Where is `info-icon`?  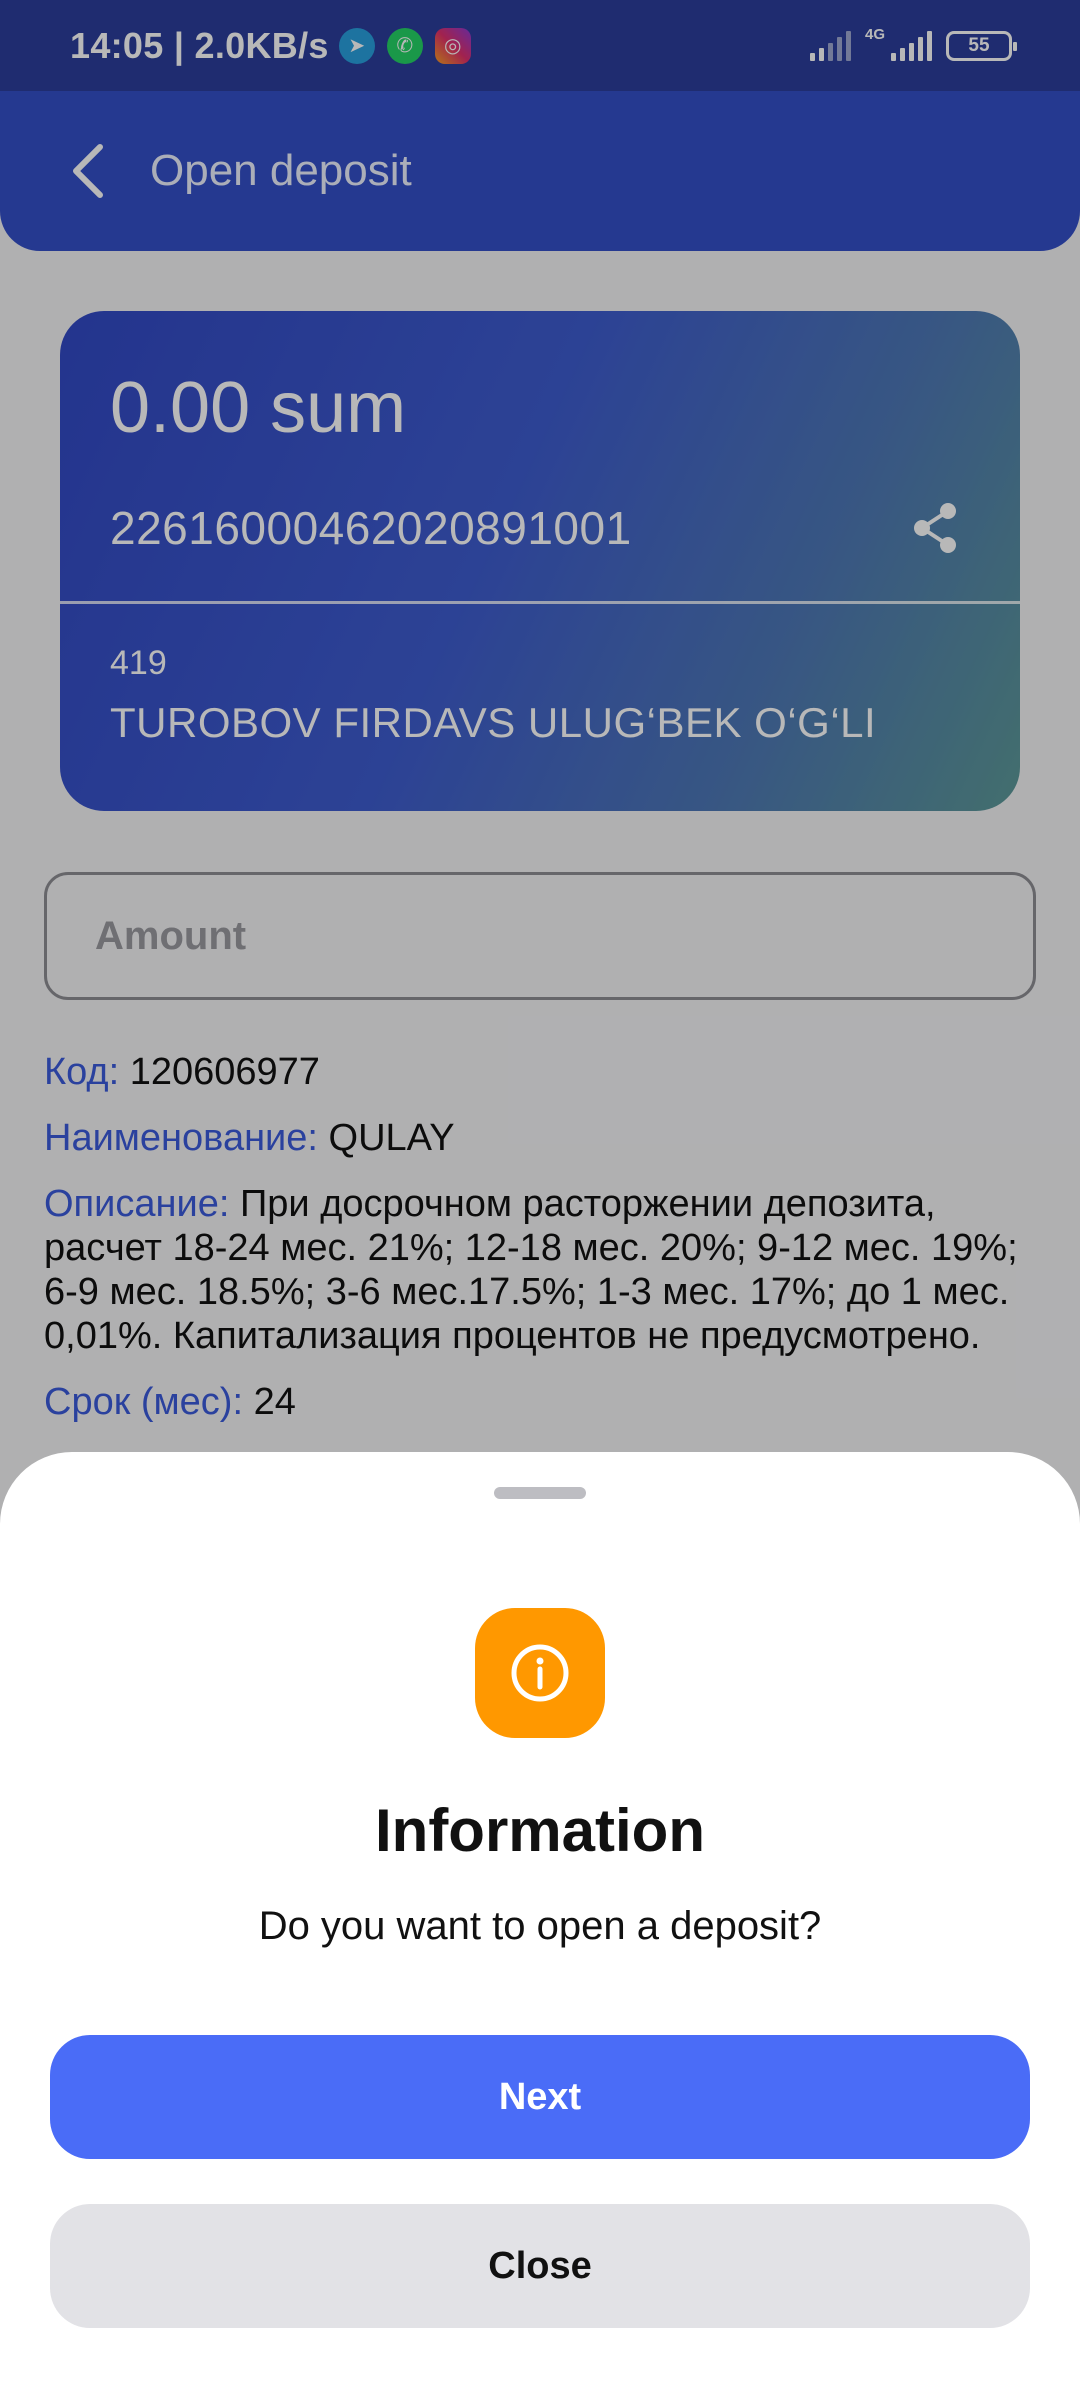
info-icon is located at coordinates (540, 1673).